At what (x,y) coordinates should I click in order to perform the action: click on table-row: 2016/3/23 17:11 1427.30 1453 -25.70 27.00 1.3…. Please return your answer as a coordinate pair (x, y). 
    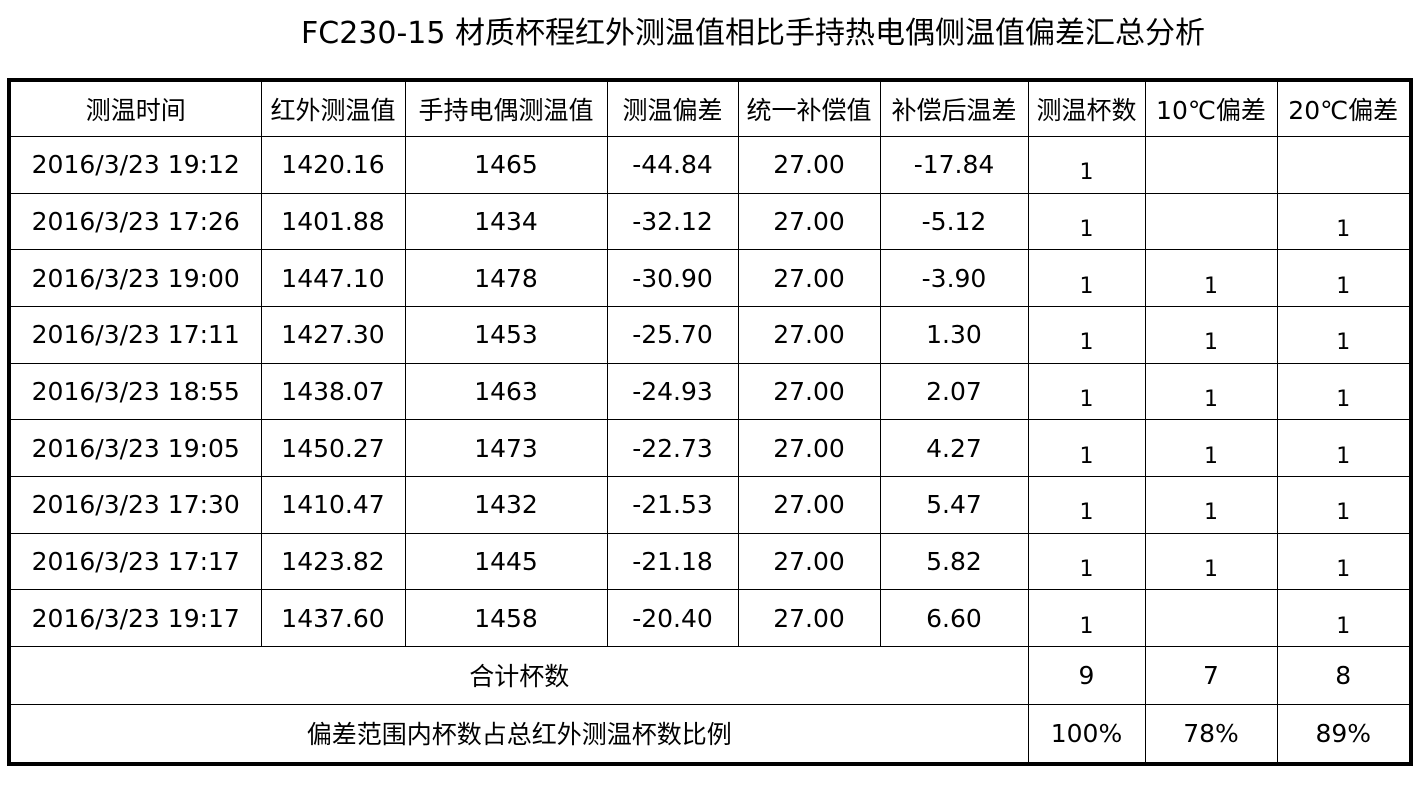
    Looking at the image, I should click on (710, 335).